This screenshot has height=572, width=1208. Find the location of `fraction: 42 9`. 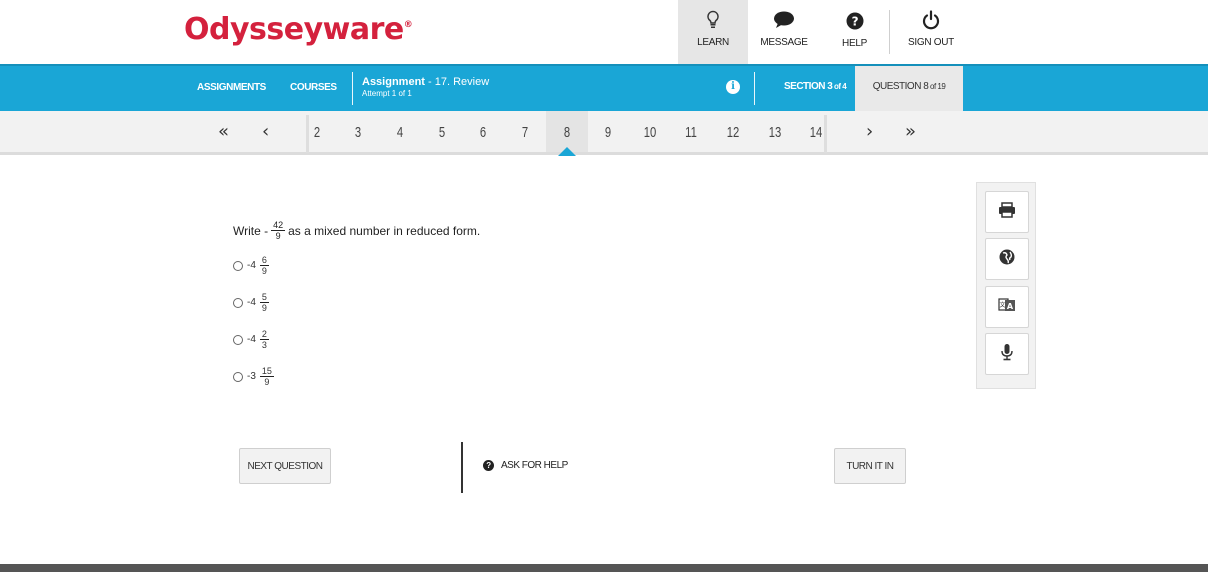

fraction: 42 9 is located at coordinates (278, 230).